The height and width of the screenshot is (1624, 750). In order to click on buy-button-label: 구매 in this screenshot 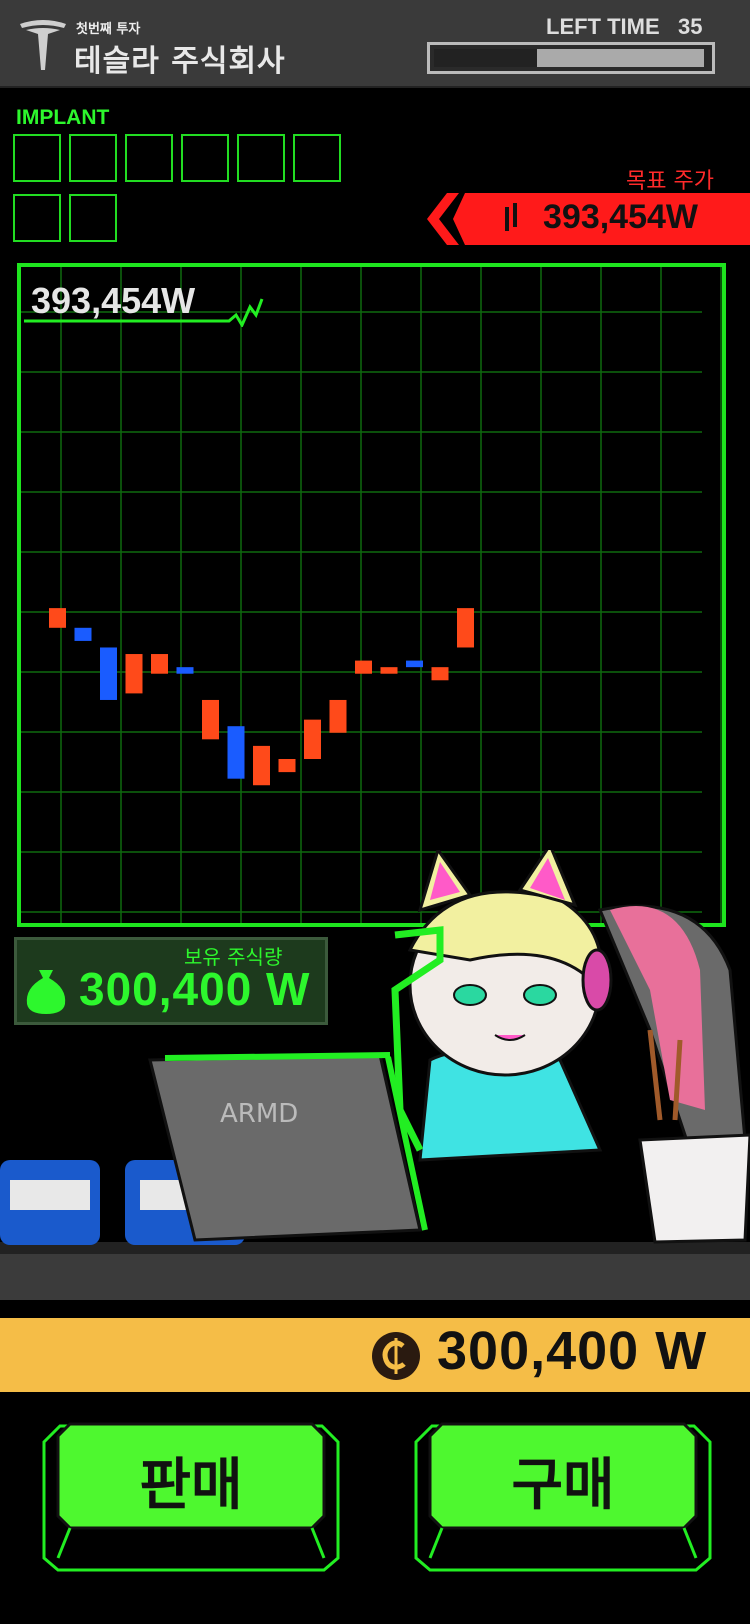, I will do `click(563, 1485)`.